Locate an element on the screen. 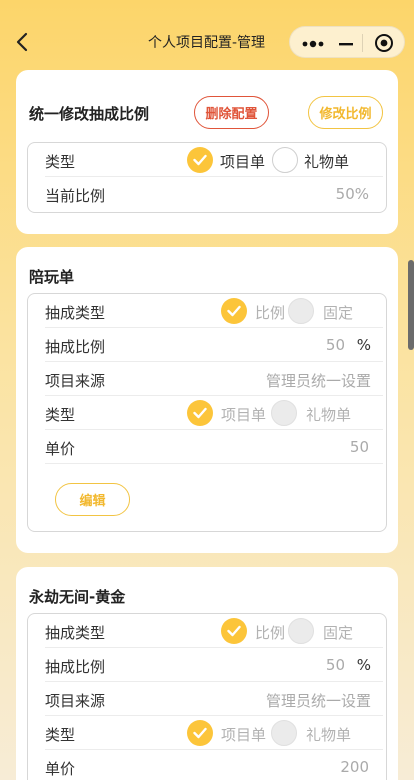 This screenshot has height=780, width=414. scrollbar is located at coordinates (411, 305).